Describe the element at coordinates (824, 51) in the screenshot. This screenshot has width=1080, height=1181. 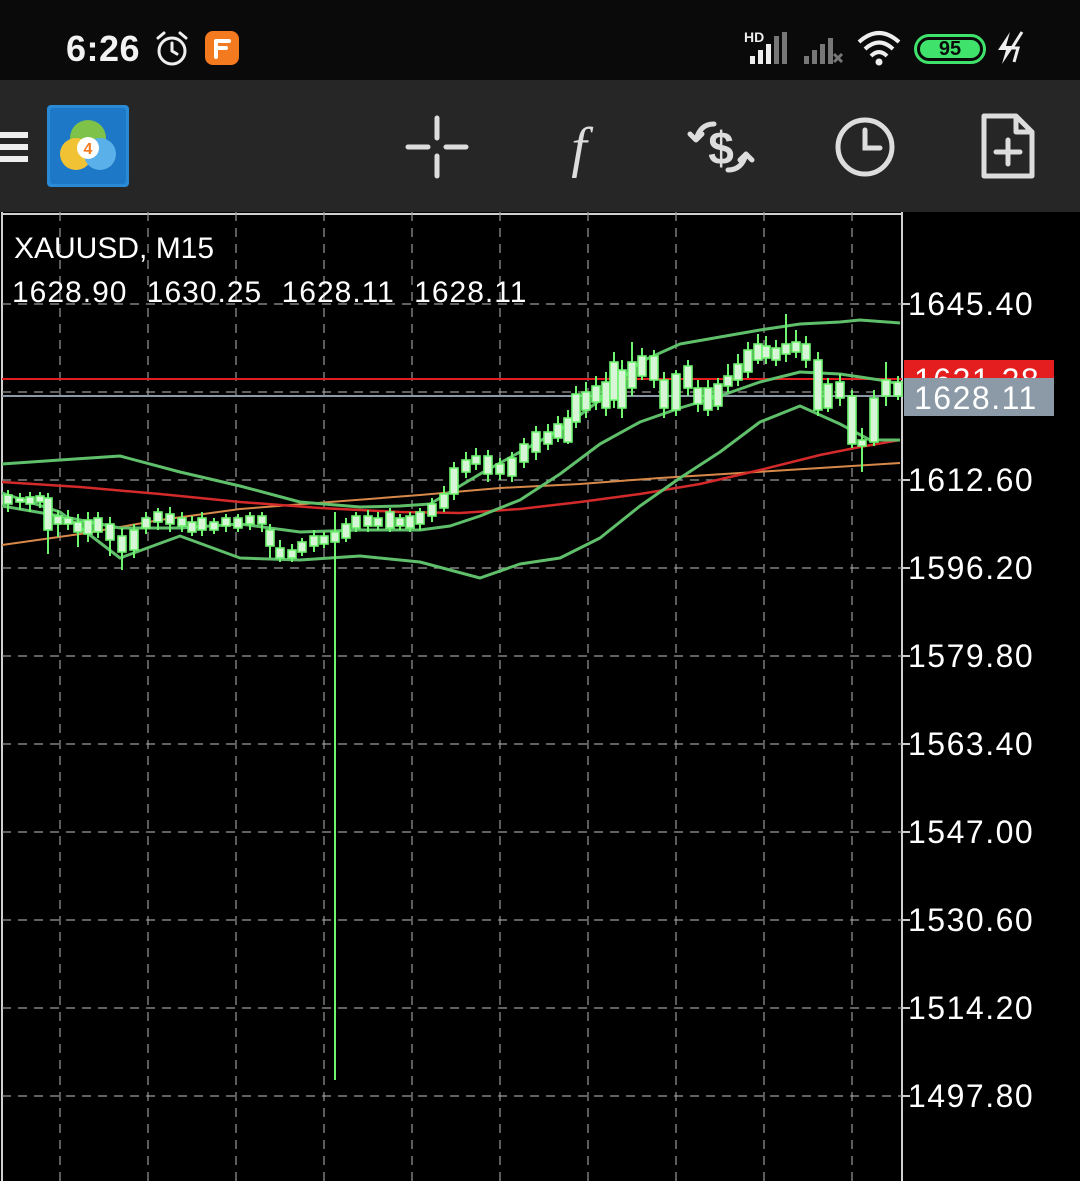
I see `signal-icon` at that location.